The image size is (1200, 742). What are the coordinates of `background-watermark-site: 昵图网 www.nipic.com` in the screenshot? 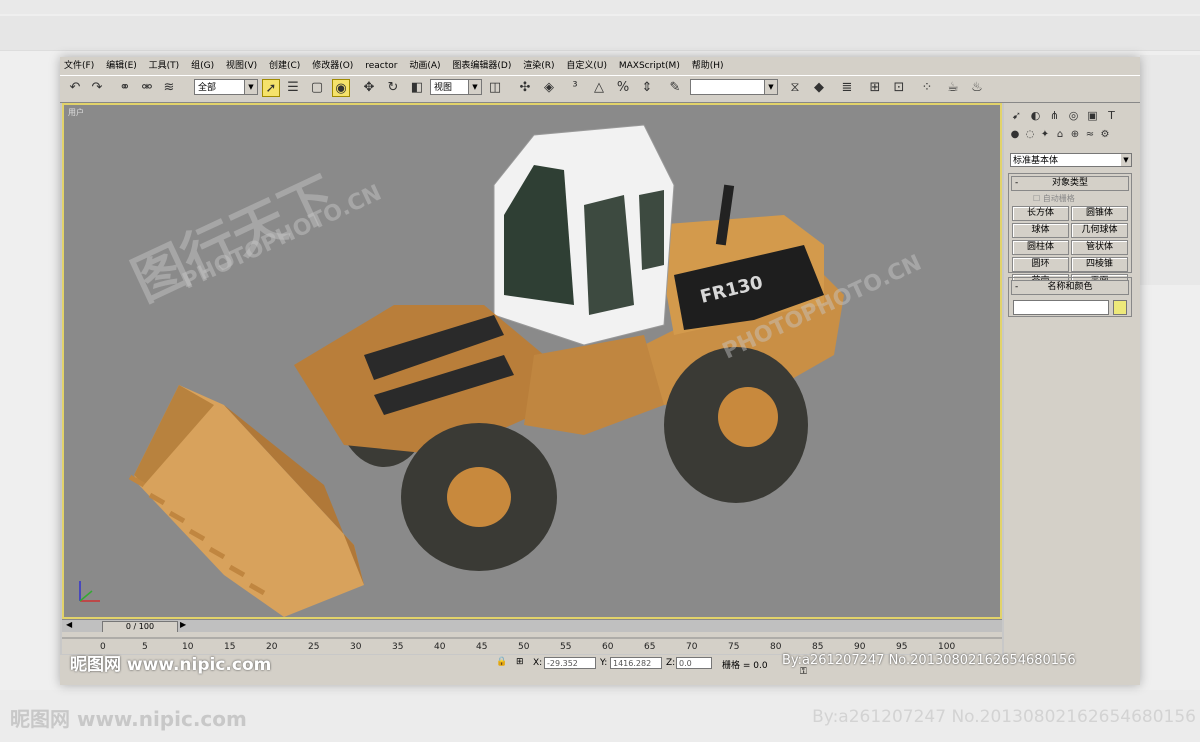 It's located at (128, 719).